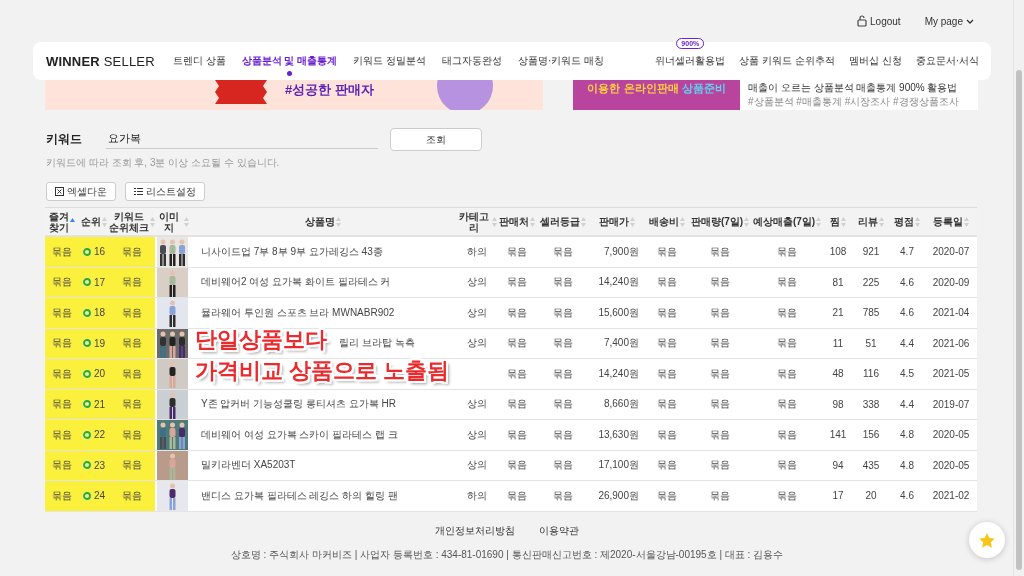 The height and width of the screenshot is (576, 1024). What do you see at coordinates (299, 434) in the screenshot?
I see `product-name: 데비웨어 여성 요가복 스카이 필라테스 랩 크` at bounding box center [299, 434].